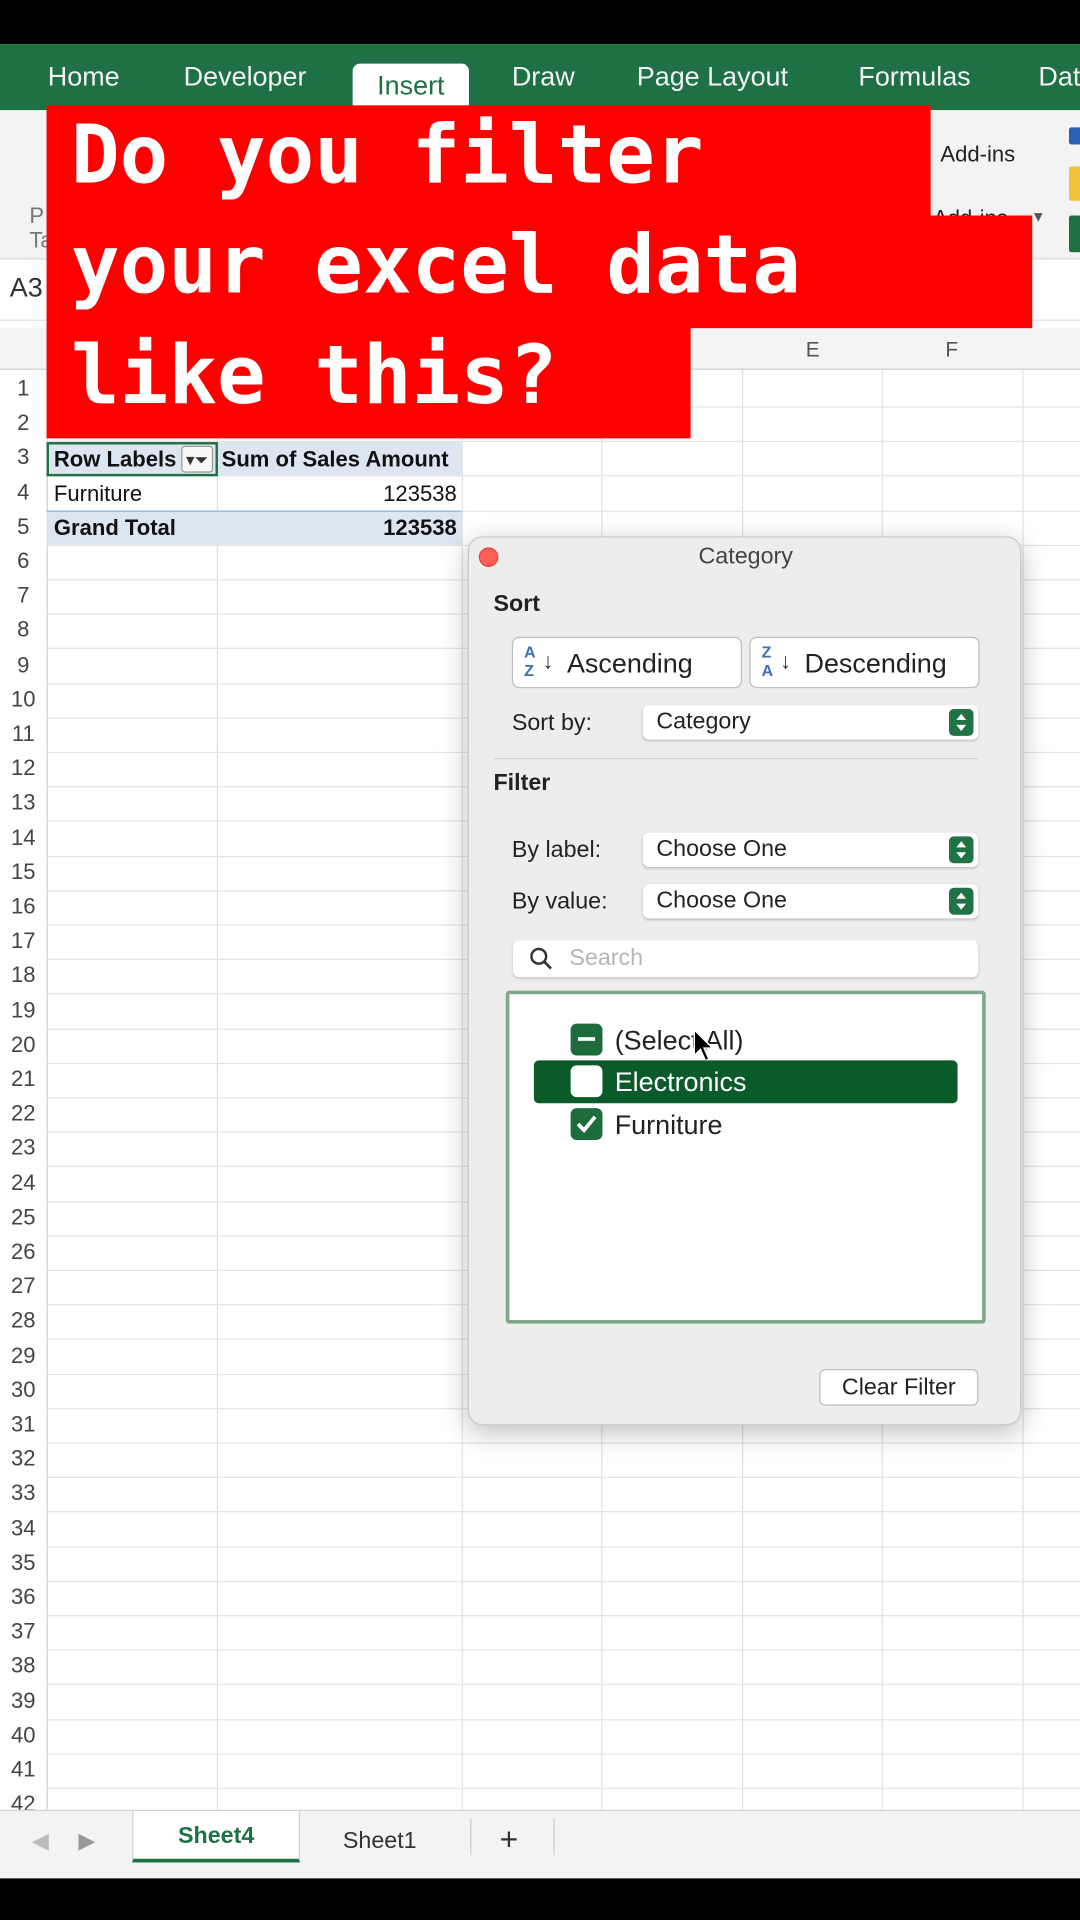  What do you see at coordinates (875, 663) in the screenshot?
I see `descending-label: Descending` at bounding box center [875, 663].